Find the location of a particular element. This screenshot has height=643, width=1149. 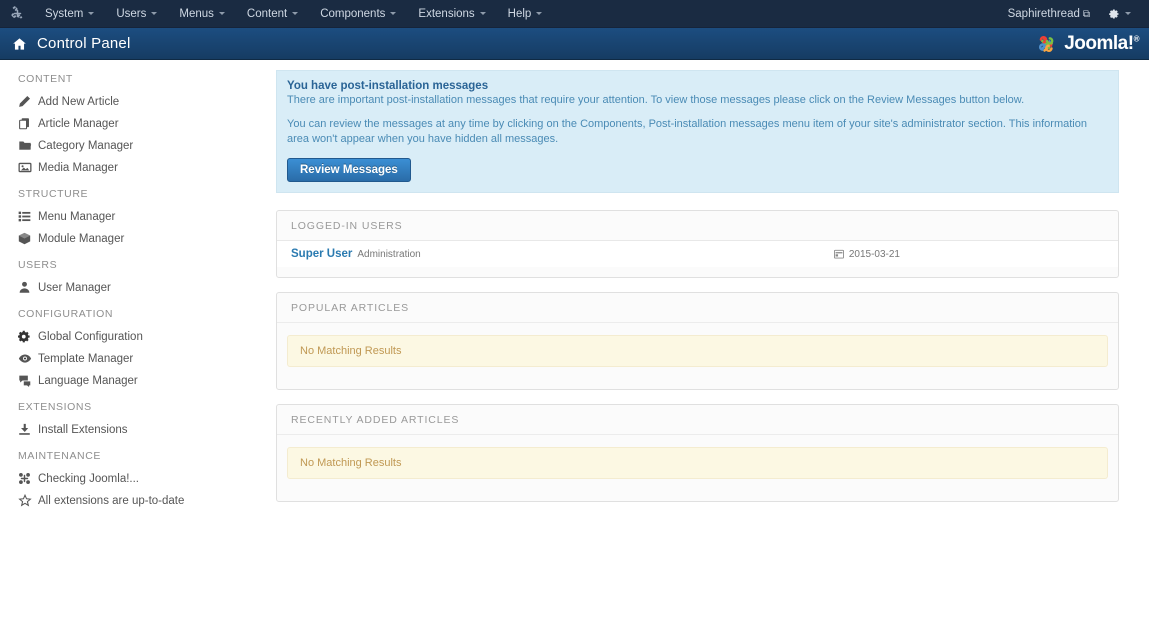

download-icon is located at coordinates (28, 429).